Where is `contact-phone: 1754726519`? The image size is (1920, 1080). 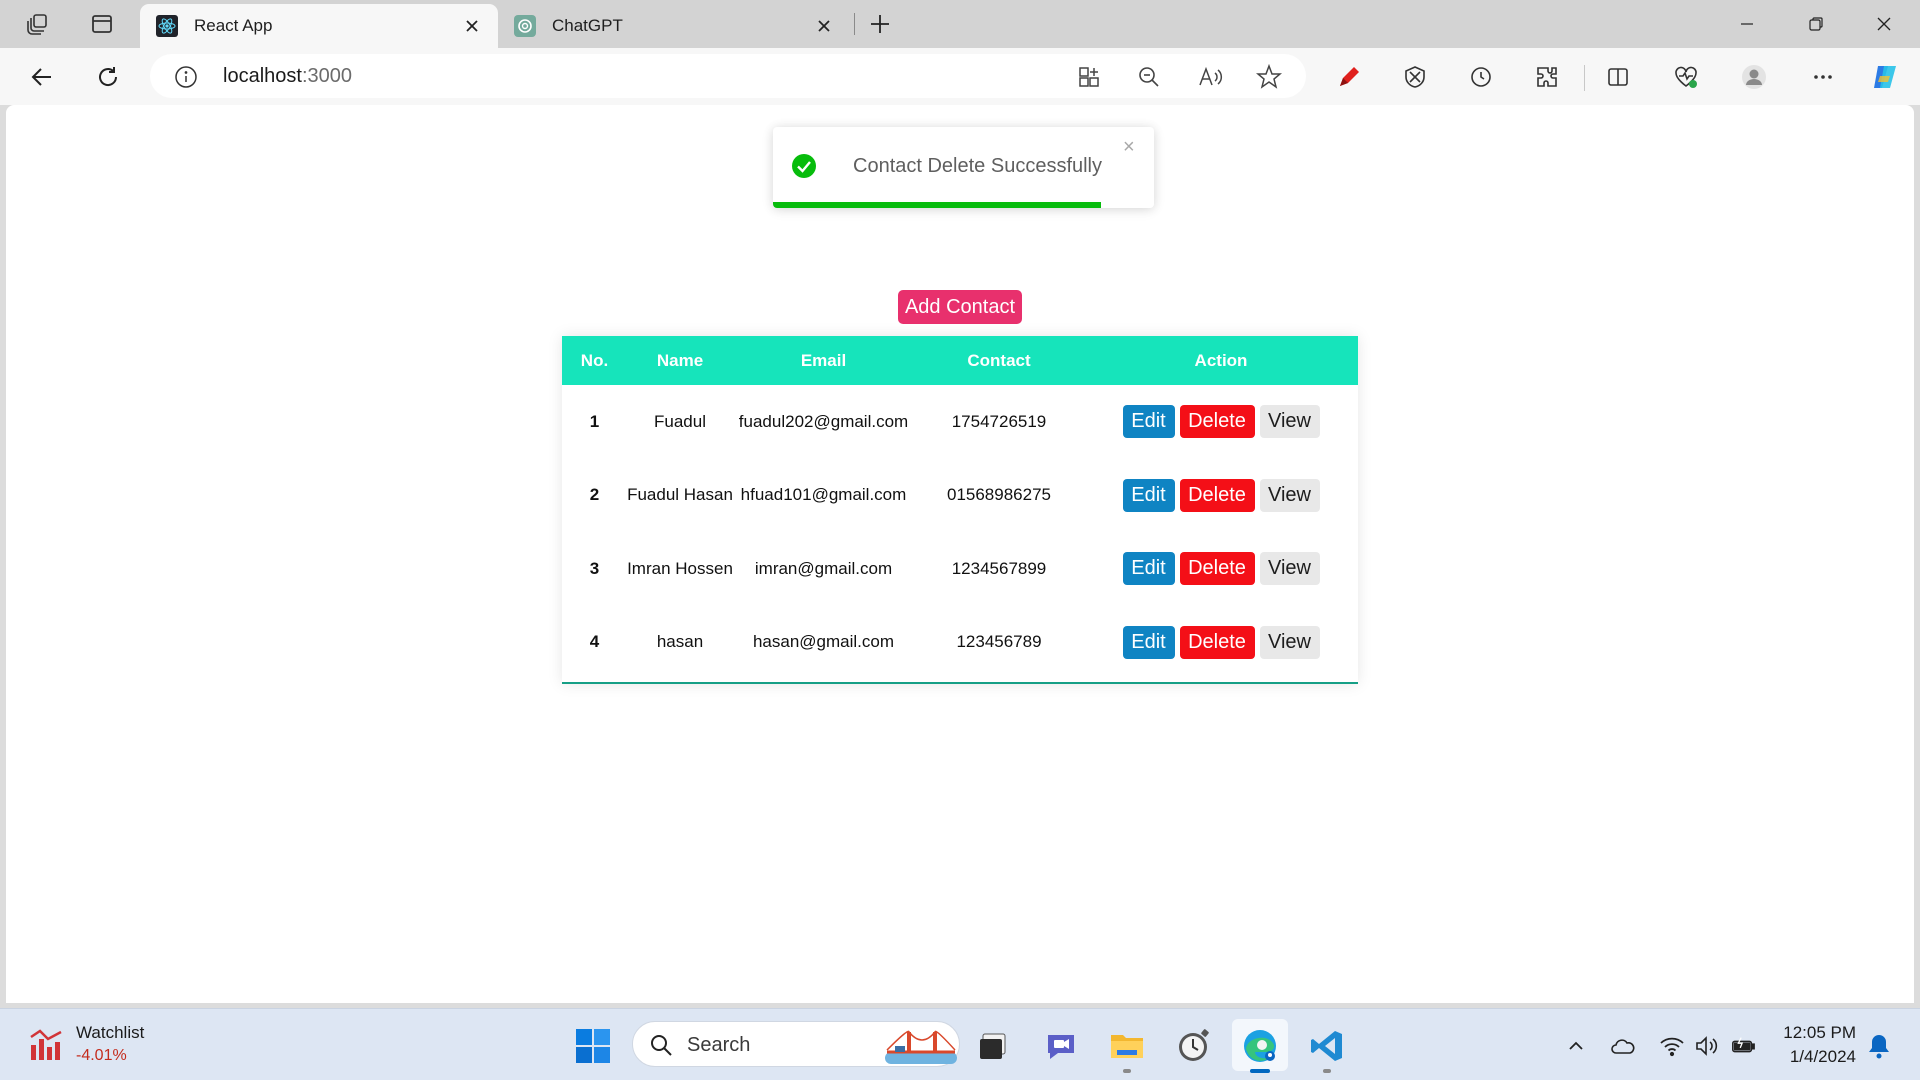 contact-phone: 1754726519 is located at coordinates (999, 421).